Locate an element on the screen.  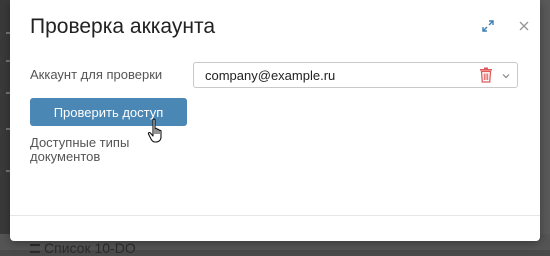
trash-icon is located at coordinates (486, 75).